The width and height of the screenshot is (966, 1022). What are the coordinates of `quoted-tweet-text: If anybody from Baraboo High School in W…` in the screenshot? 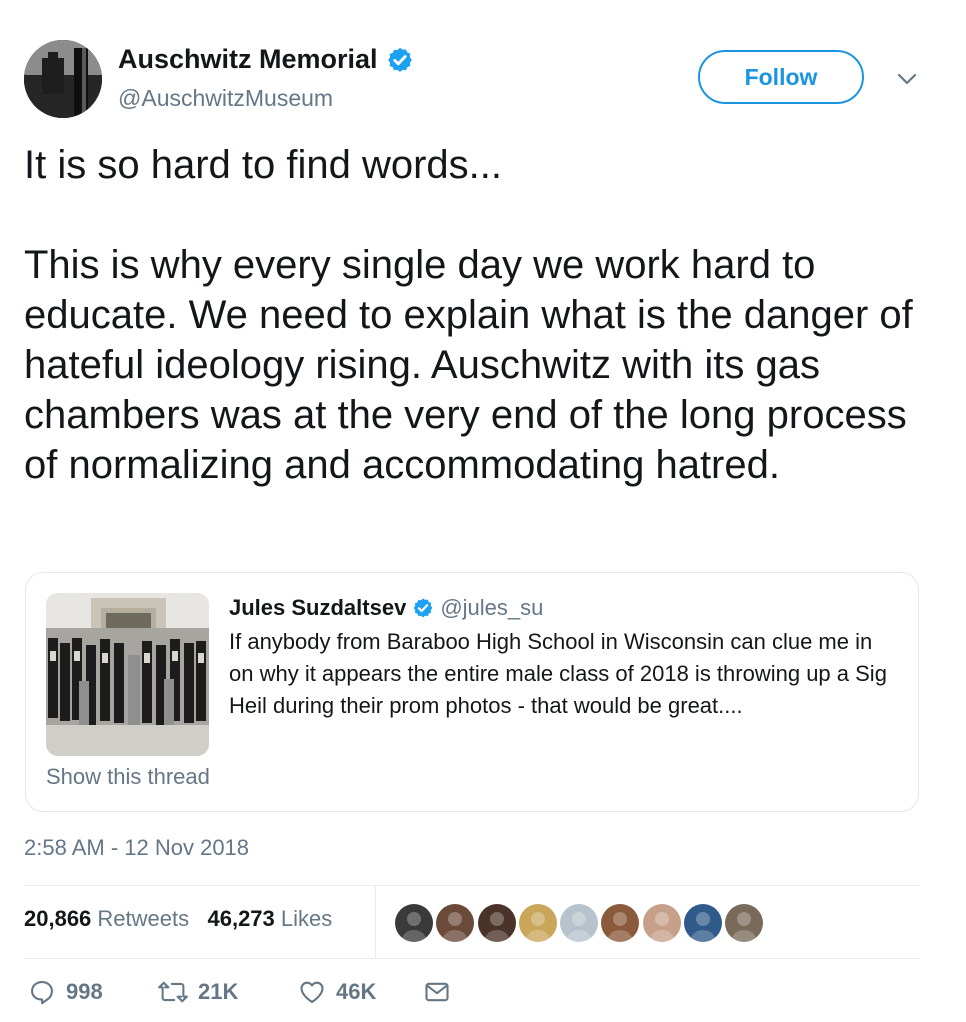 It's located at (558, 673).